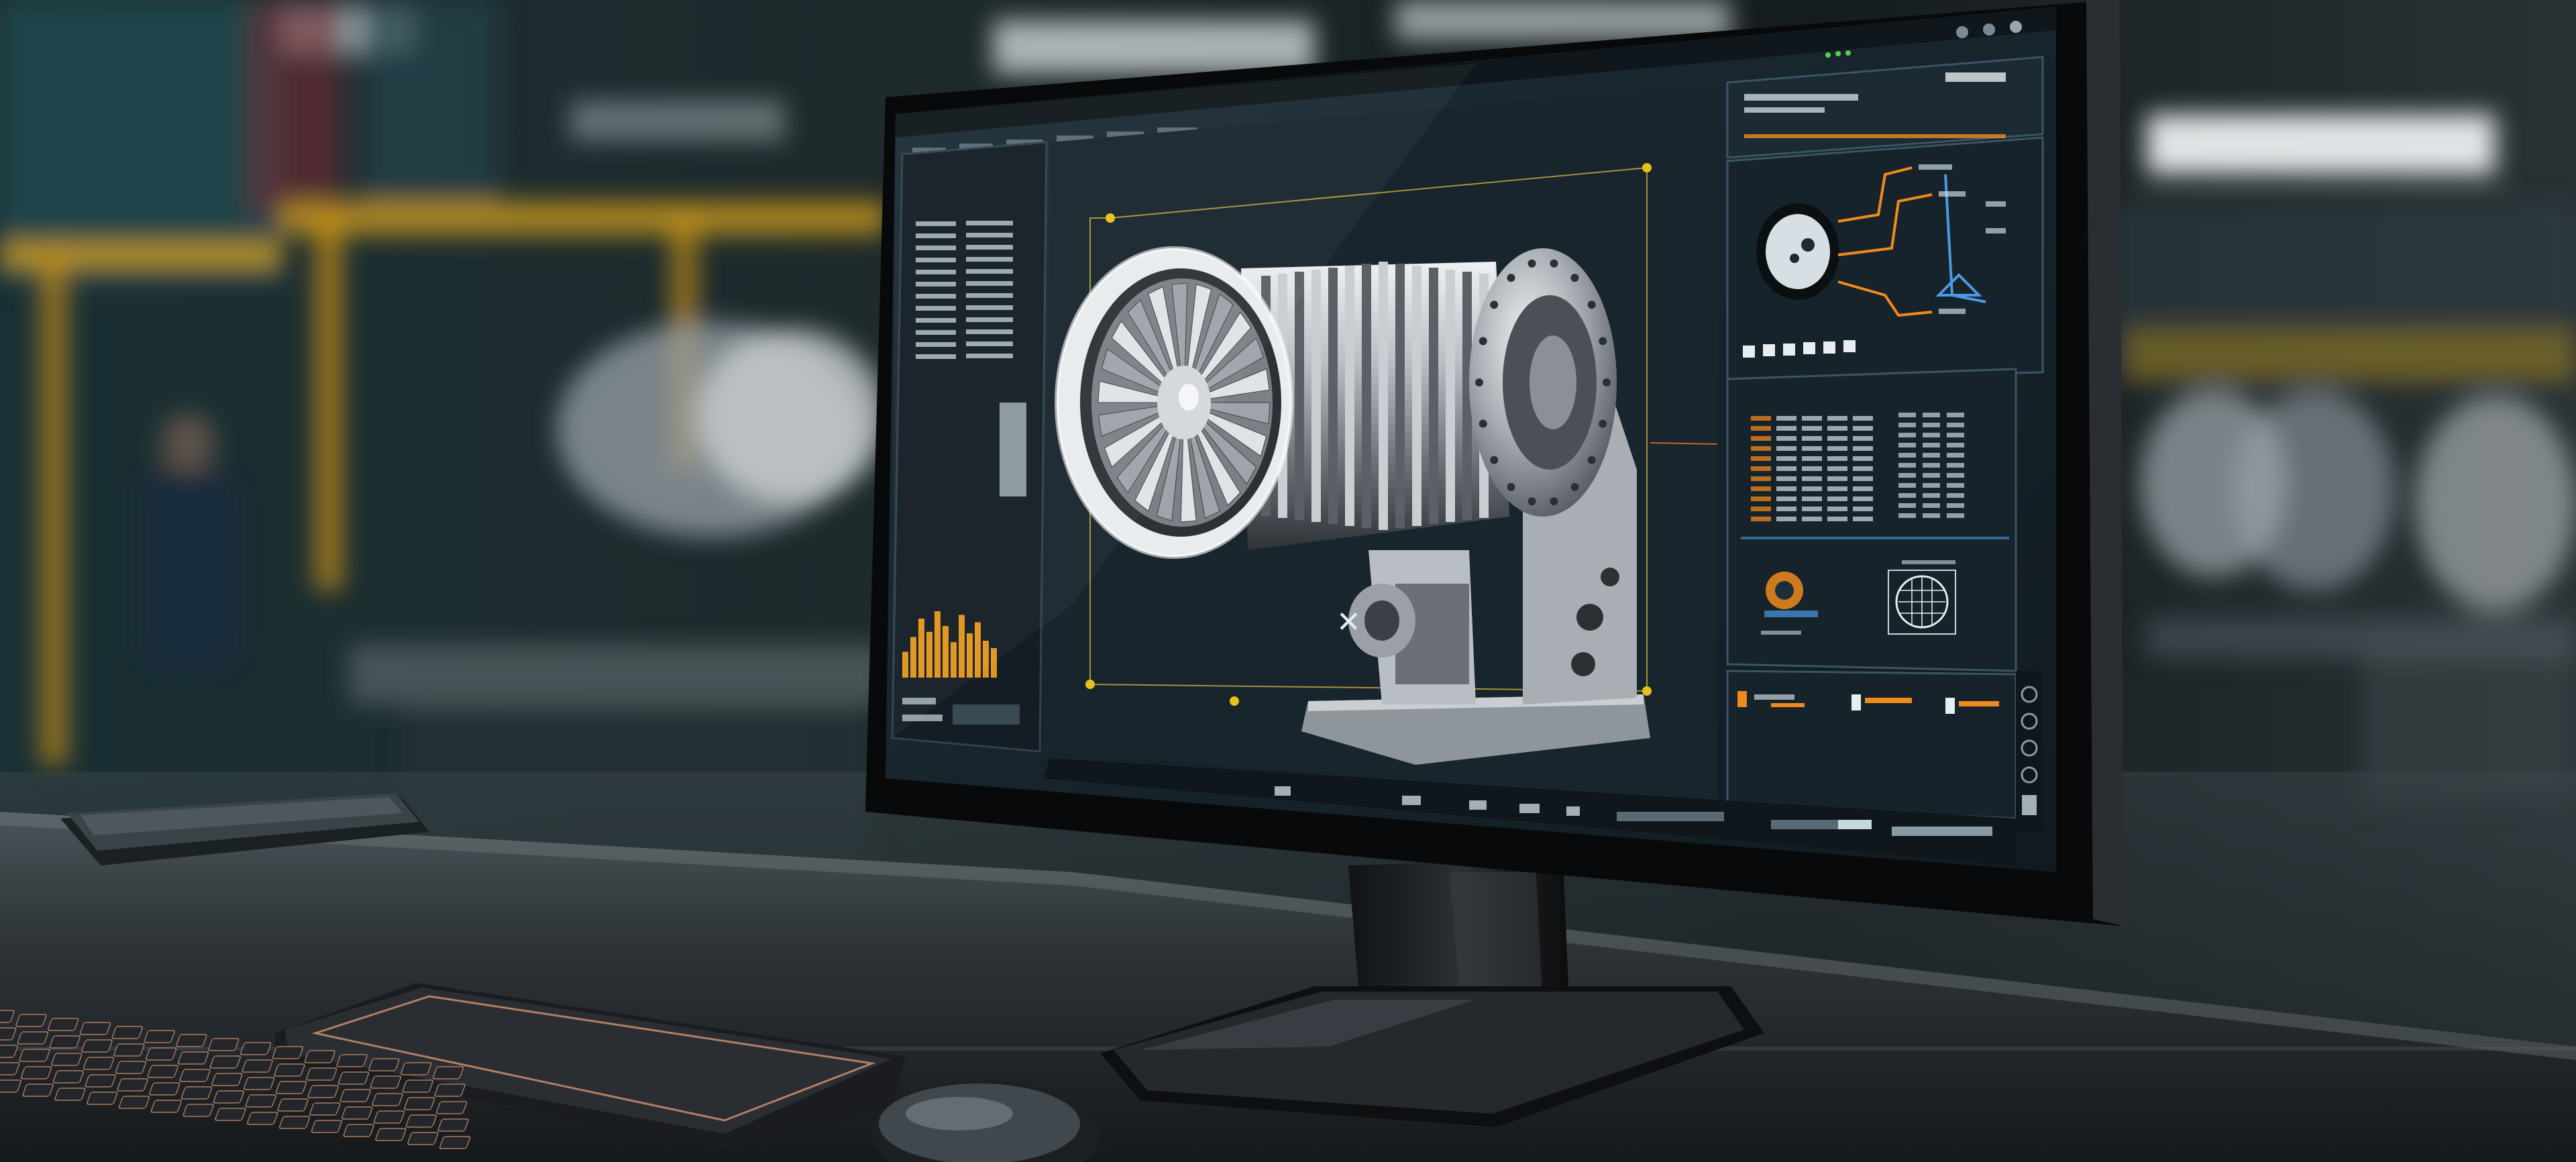  What do you see at coordinates (1885, 438) in the screenshot?
I see `right-panel` at bounding box center [1885, 438].